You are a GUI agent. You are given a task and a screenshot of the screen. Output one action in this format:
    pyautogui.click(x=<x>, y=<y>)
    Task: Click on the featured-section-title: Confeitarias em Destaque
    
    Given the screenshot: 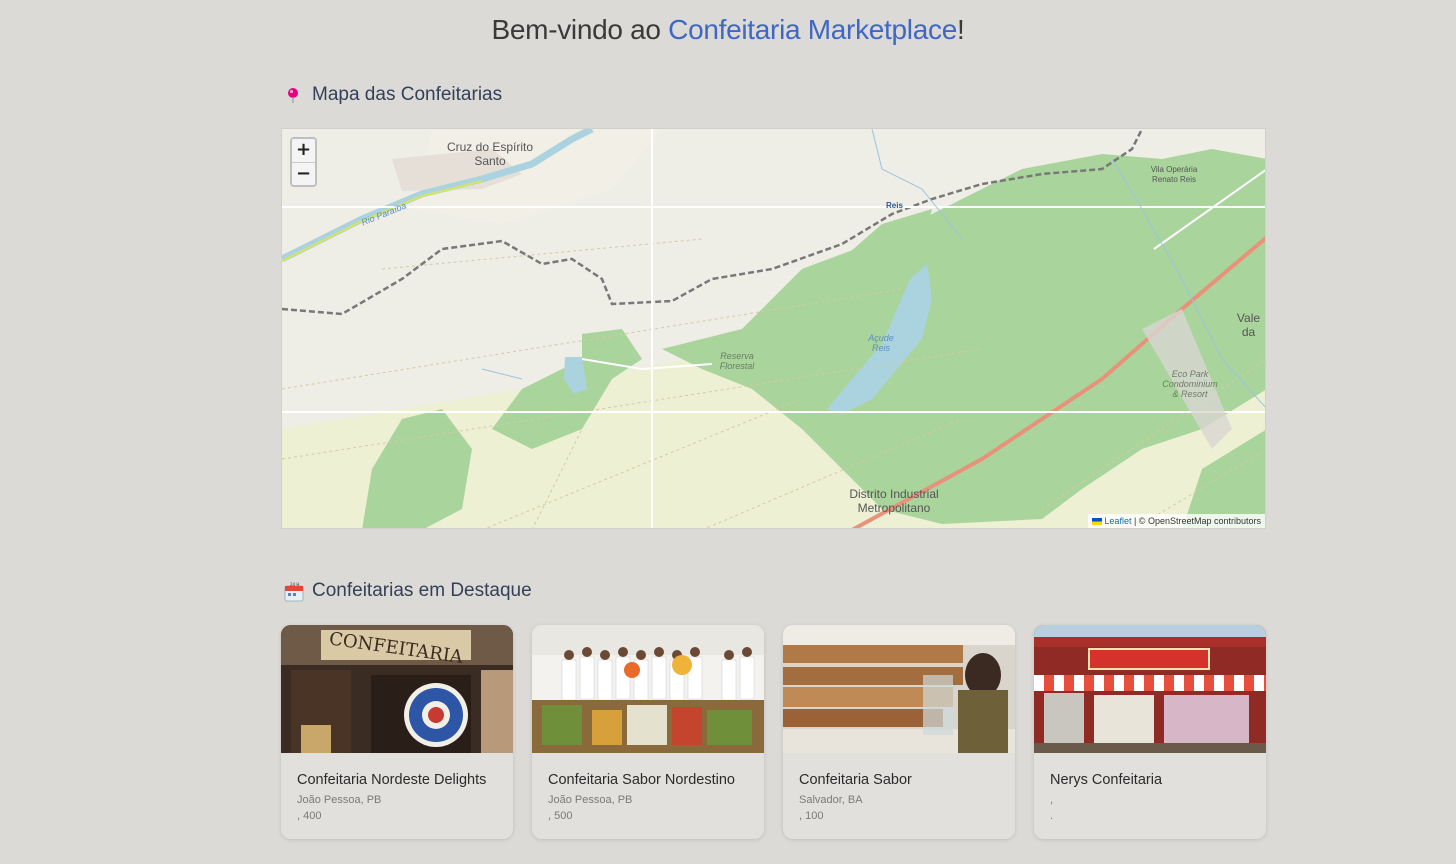 What is the action you would take?
    pyautogui.click(x=422, y=590)
    